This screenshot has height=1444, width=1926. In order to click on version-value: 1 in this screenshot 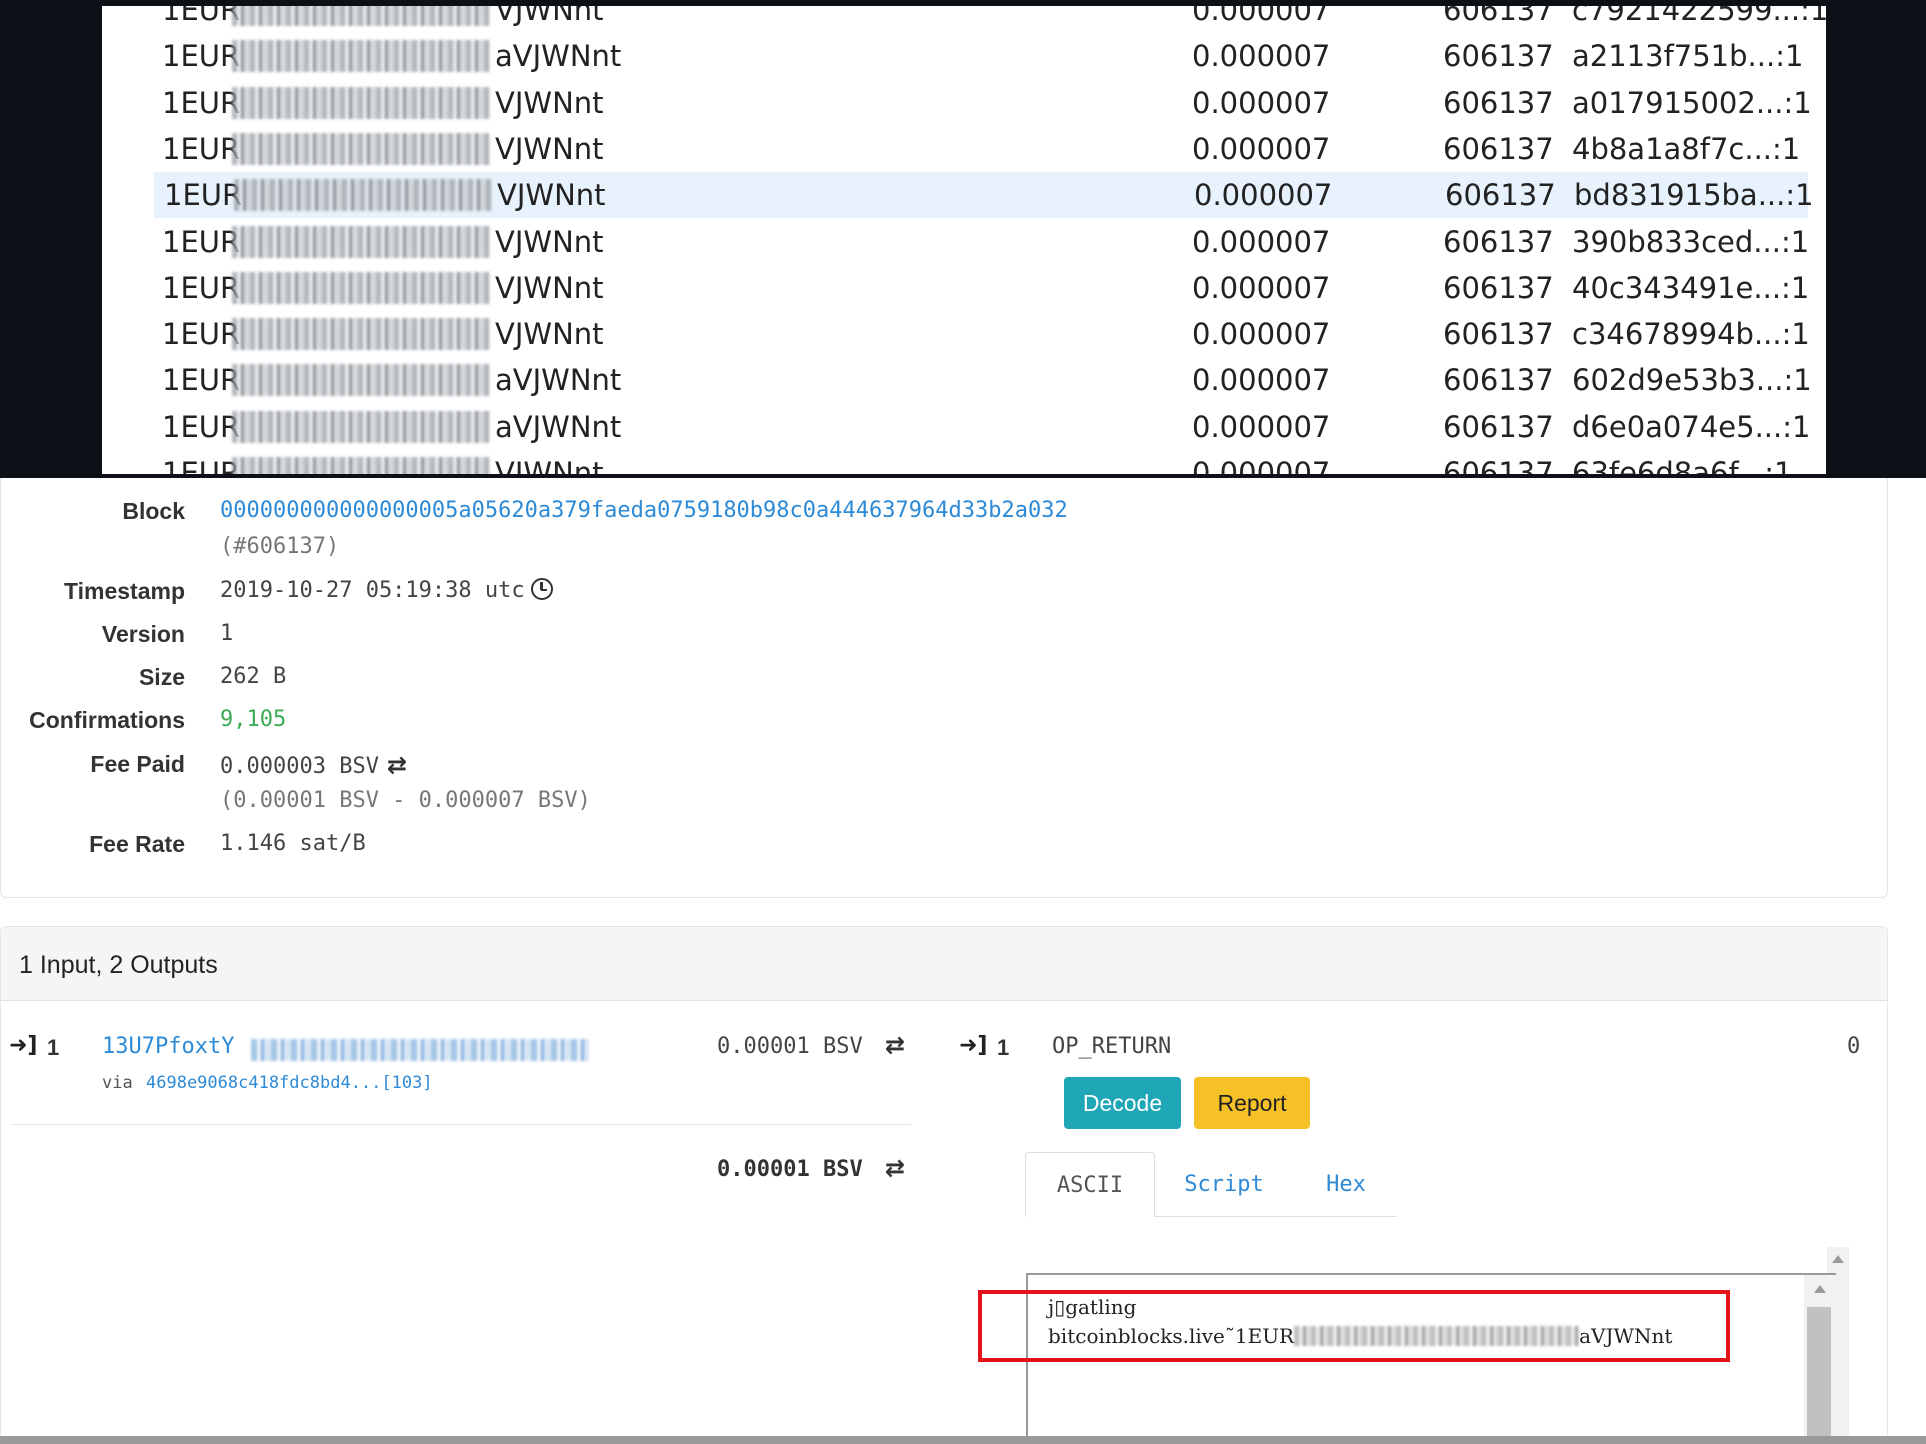, I will do `click(227, 633)`.